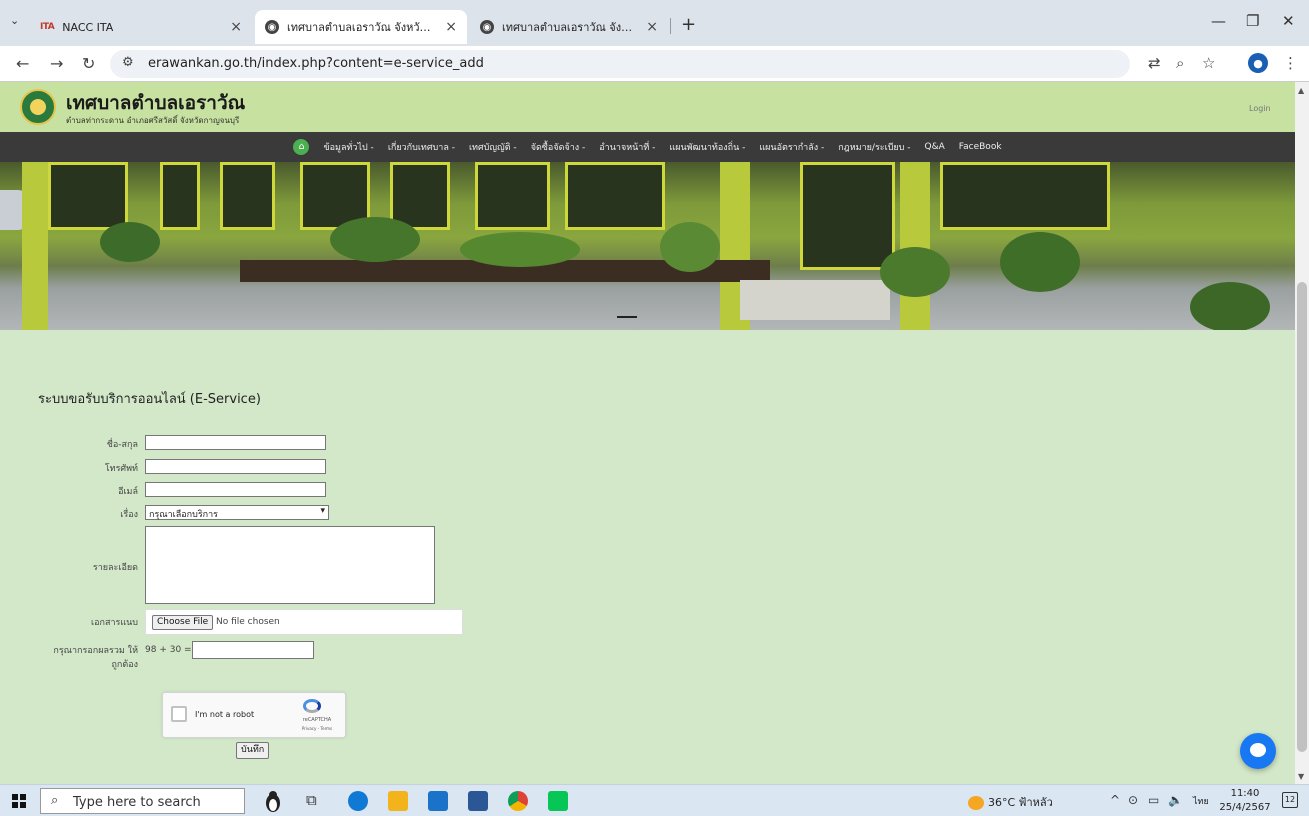 This screenshot has width=1309, height=816. I want to click on mail-icon, so click(438, 801).